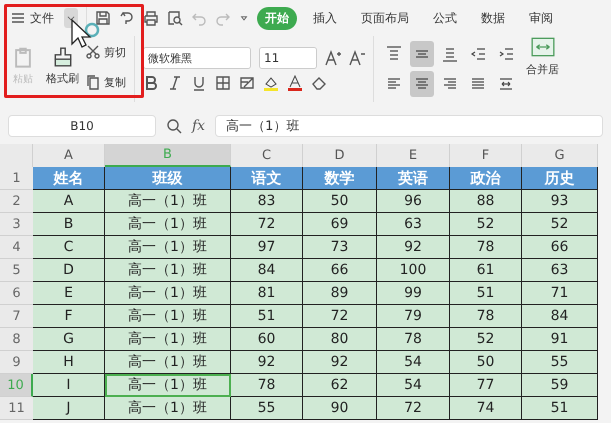 The height and width of the screenshot is (423, 611). Describe the element at coordinates (422, 54) in the screenshot. I see `align-middle-button` at that location.